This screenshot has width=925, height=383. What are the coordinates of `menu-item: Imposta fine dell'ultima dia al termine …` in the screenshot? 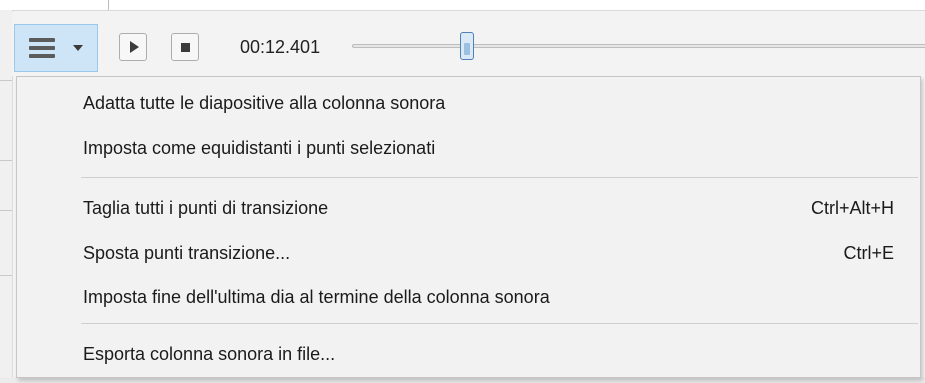 It's located at (468, 297).